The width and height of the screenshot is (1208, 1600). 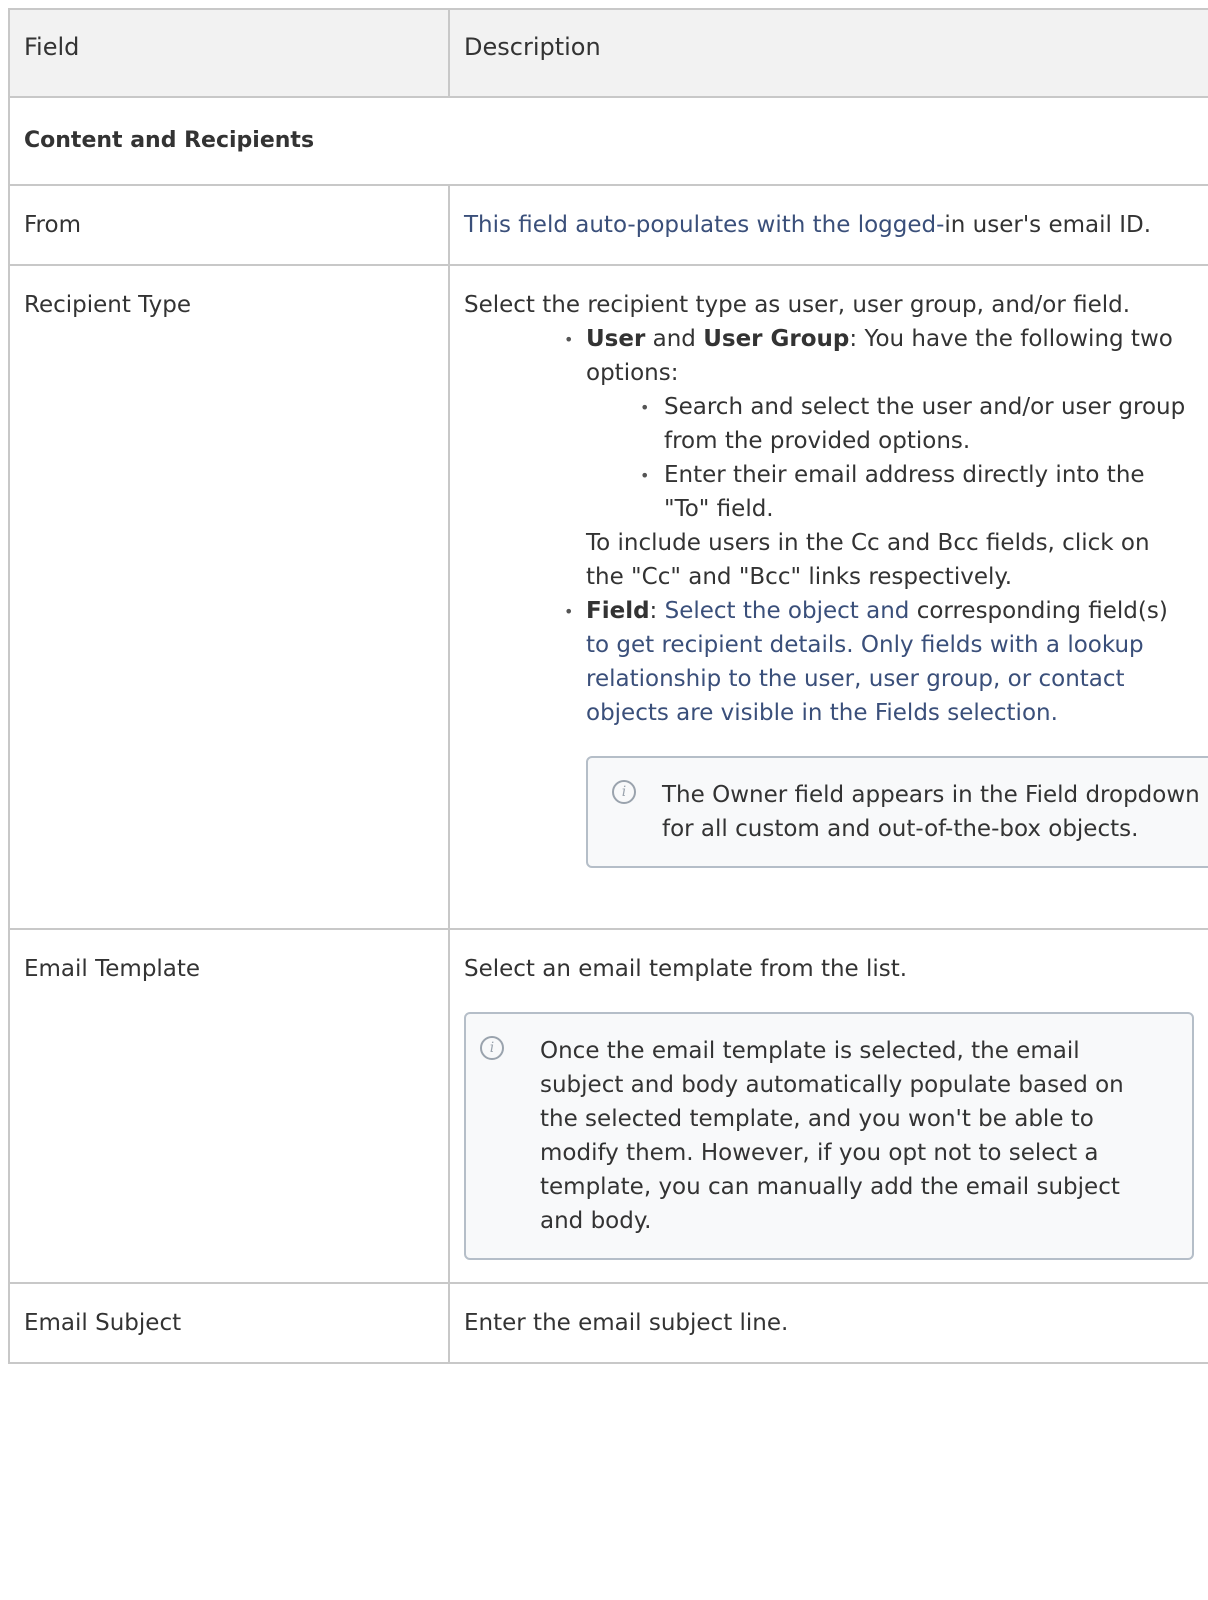 What do you see at coordinates (1048, 225) in the screenshot?
I see `desc-text: in user's email ID.` at bounding box center [1048, 225].